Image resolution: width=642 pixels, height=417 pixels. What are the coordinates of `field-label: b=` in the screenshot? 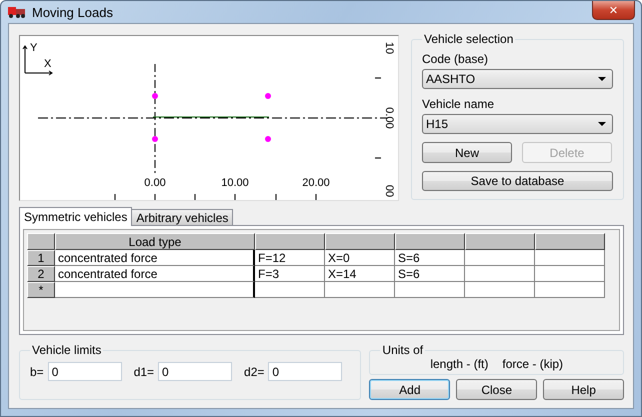 It's located at (37, 371).